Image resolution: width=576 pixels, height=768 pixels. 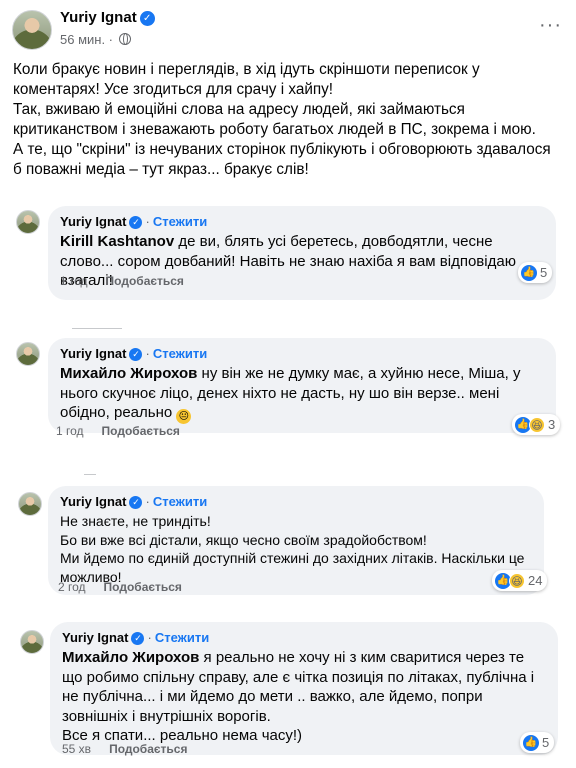 I want to click on comment-time: 2 год, so click(x=72, y=587).